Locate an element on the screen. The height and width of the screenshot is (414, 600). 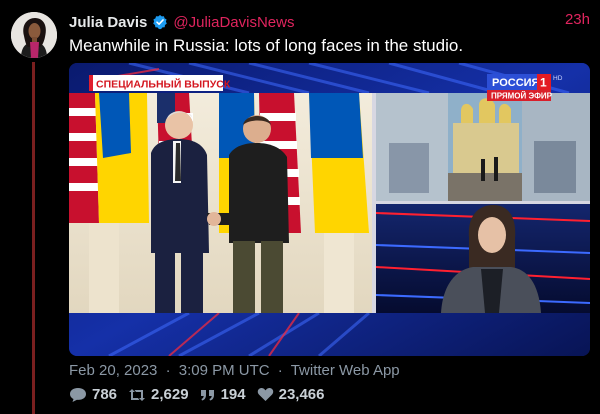
verified-badge-icon is located at coordinates (160, 22).